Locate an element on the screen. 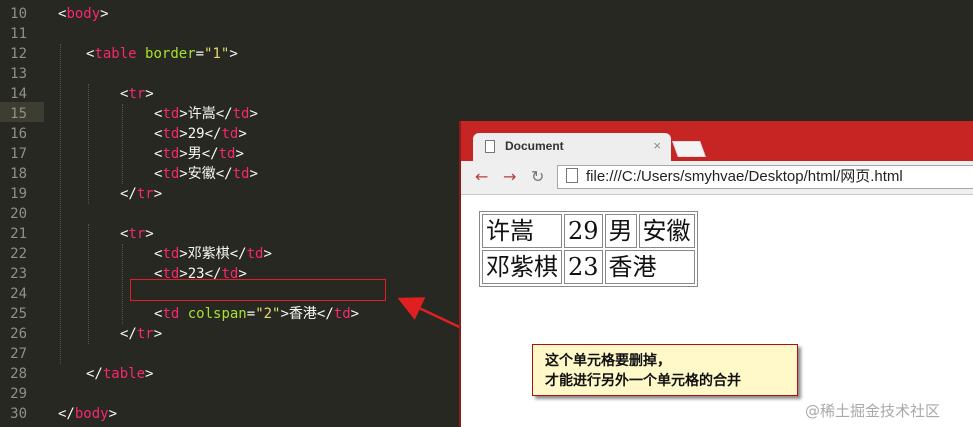  document-icon is located at coordinates (490, 146).